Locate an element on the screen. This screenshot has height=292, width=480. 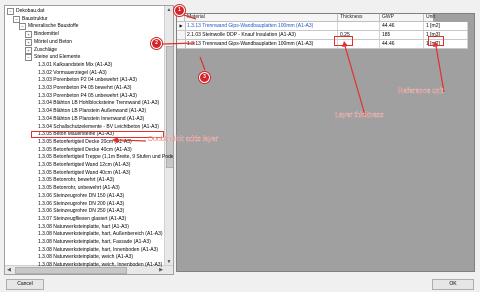
tree-item: 1.3.02 Vormauerziegel (A1-A3) is located at coordinates (97, 73).